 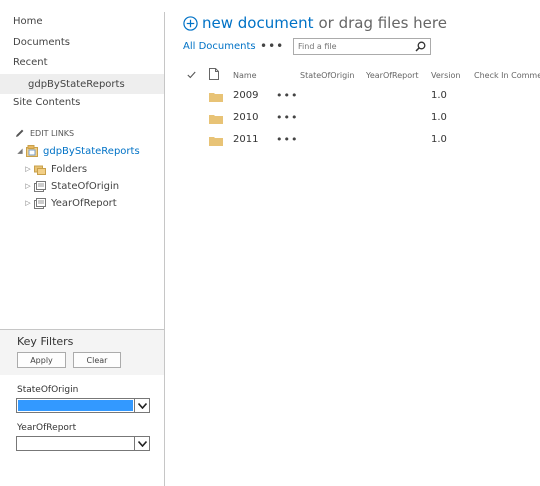 What do you see at coordinates (382, 23) in the screenshot?
I see `drag-files-hint: or drag files here` at bounding box center [382, 23].